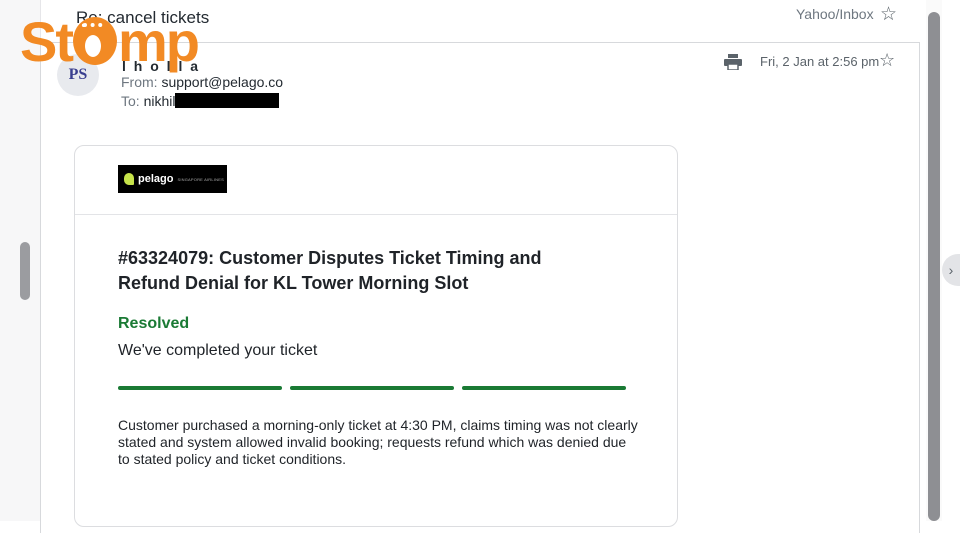 Image resolution: width=960 pixels, height=533 pixels. Describe the element at coordinates (129, 179) in the screenshot. I see `pelago-mark-icon` at that location.